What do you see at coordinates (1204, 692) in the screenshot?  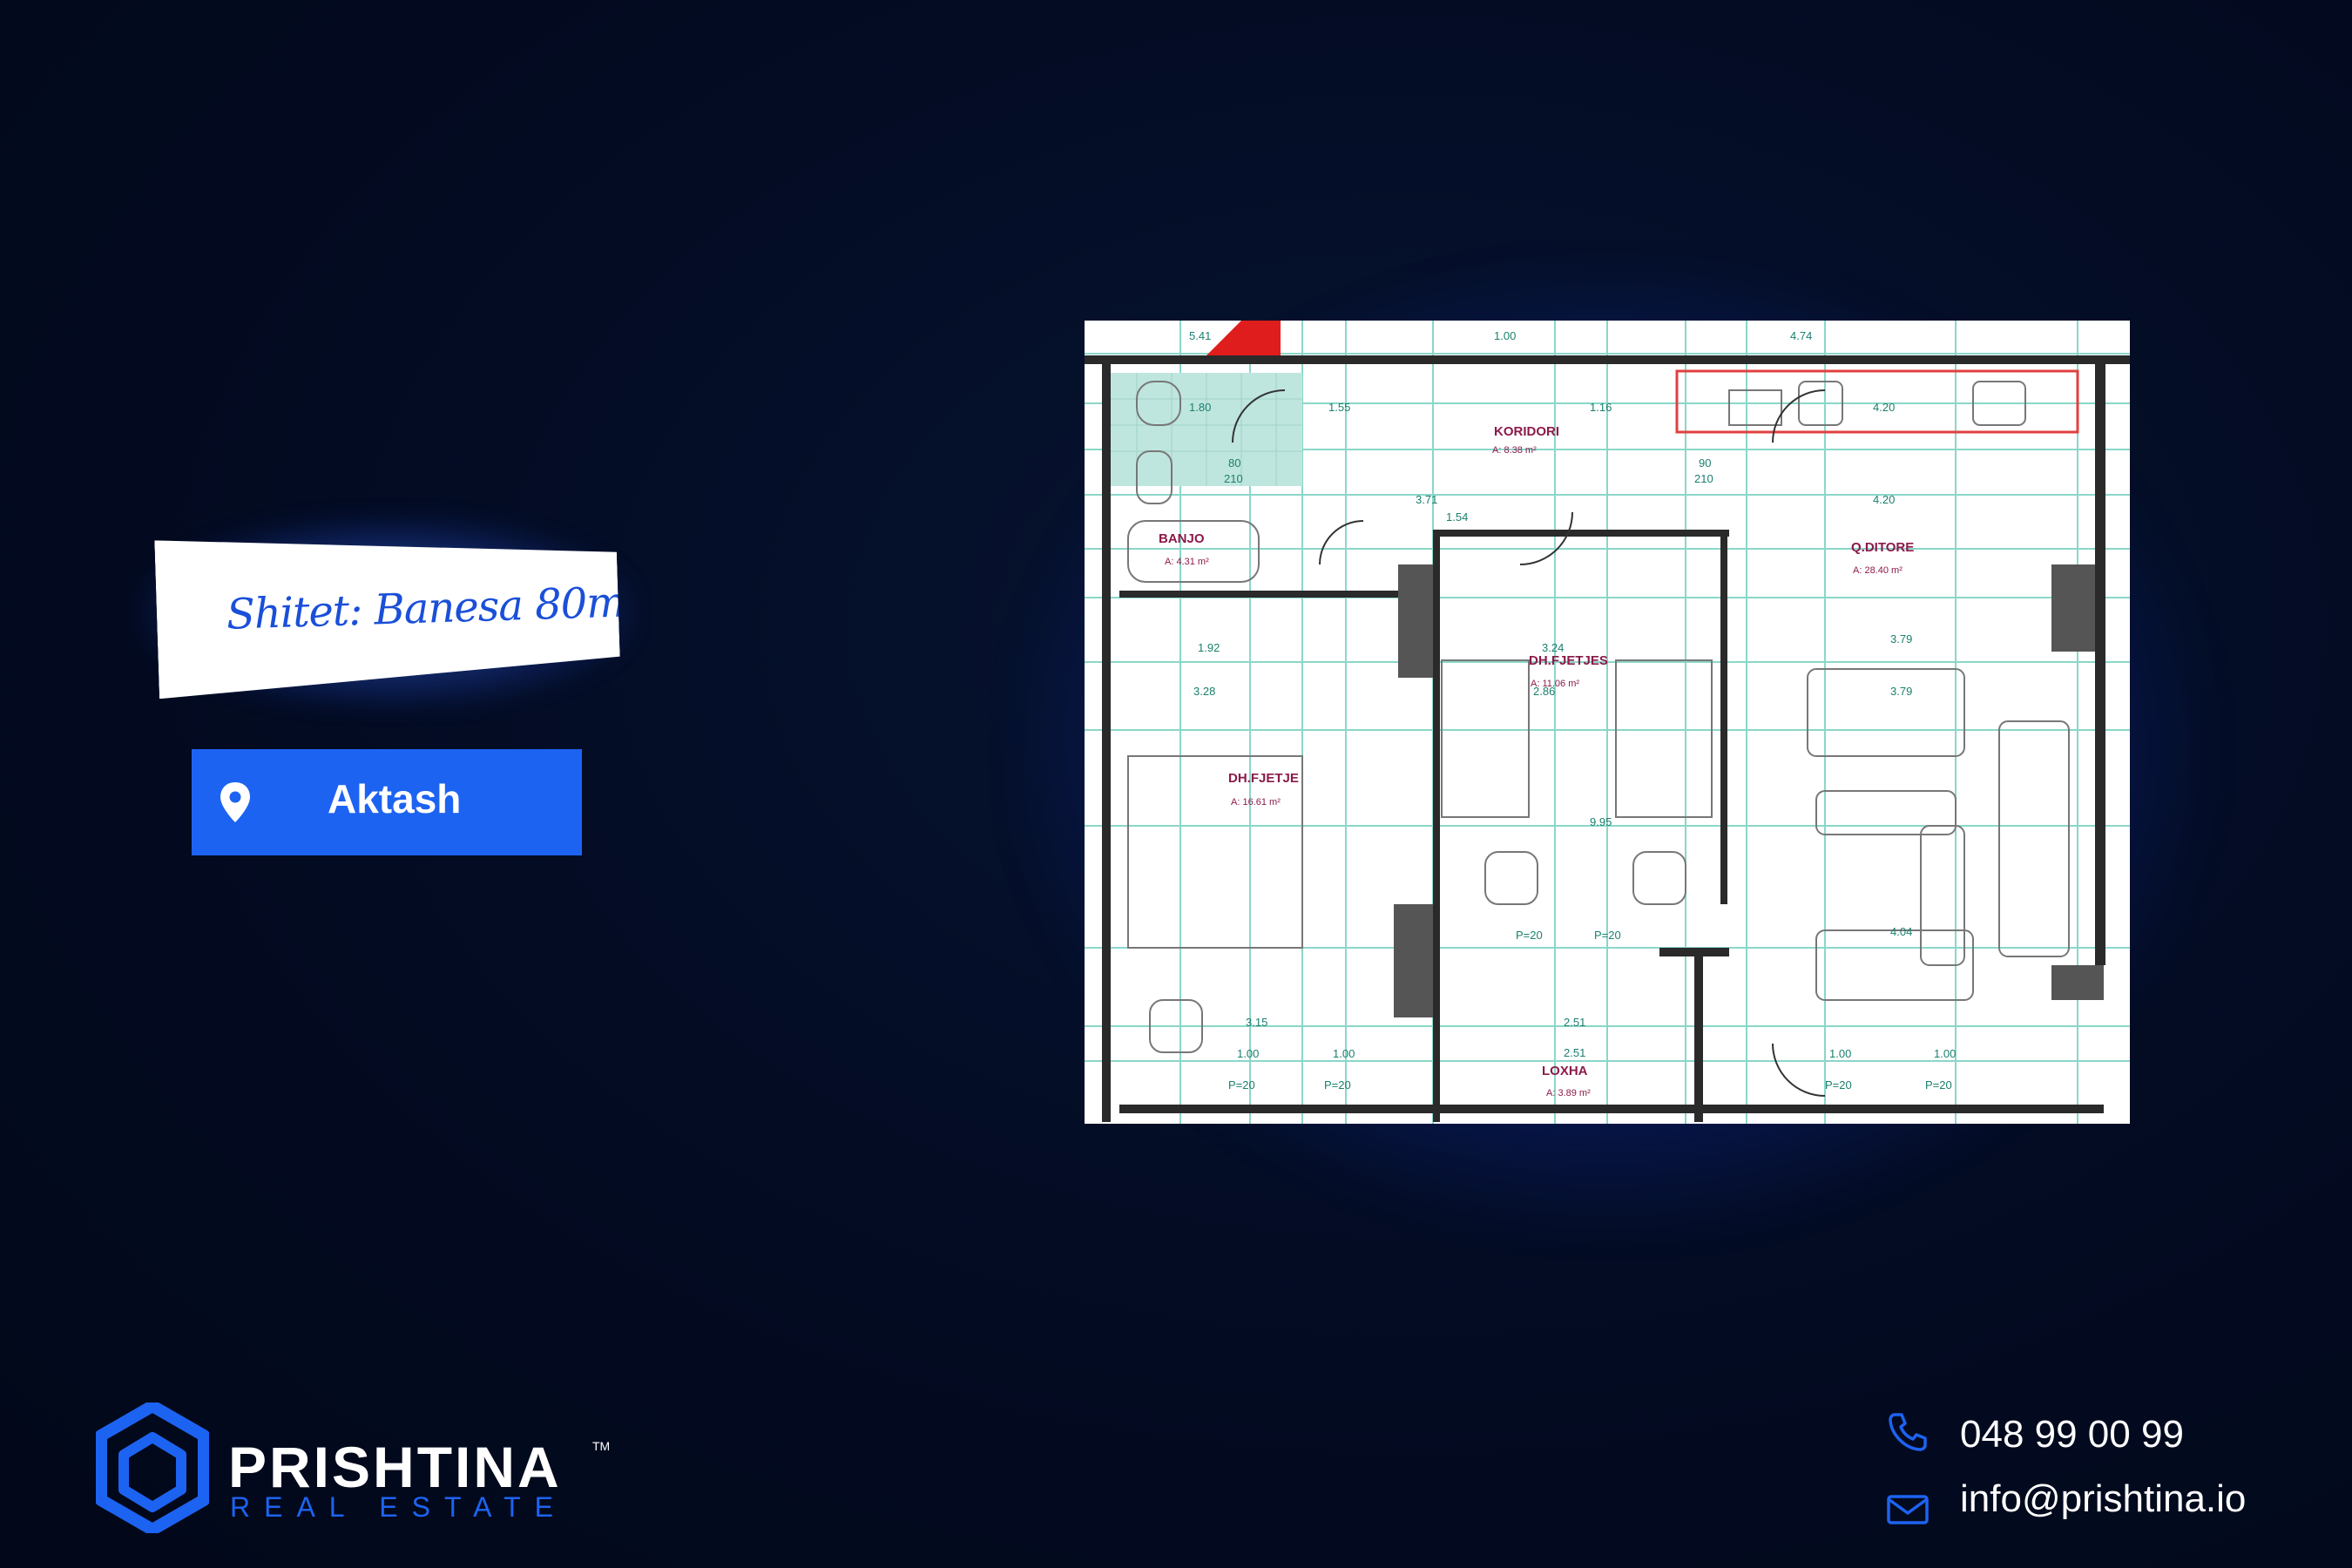 I see `svg-text: 3.28` at bounding box center [1204, 692].